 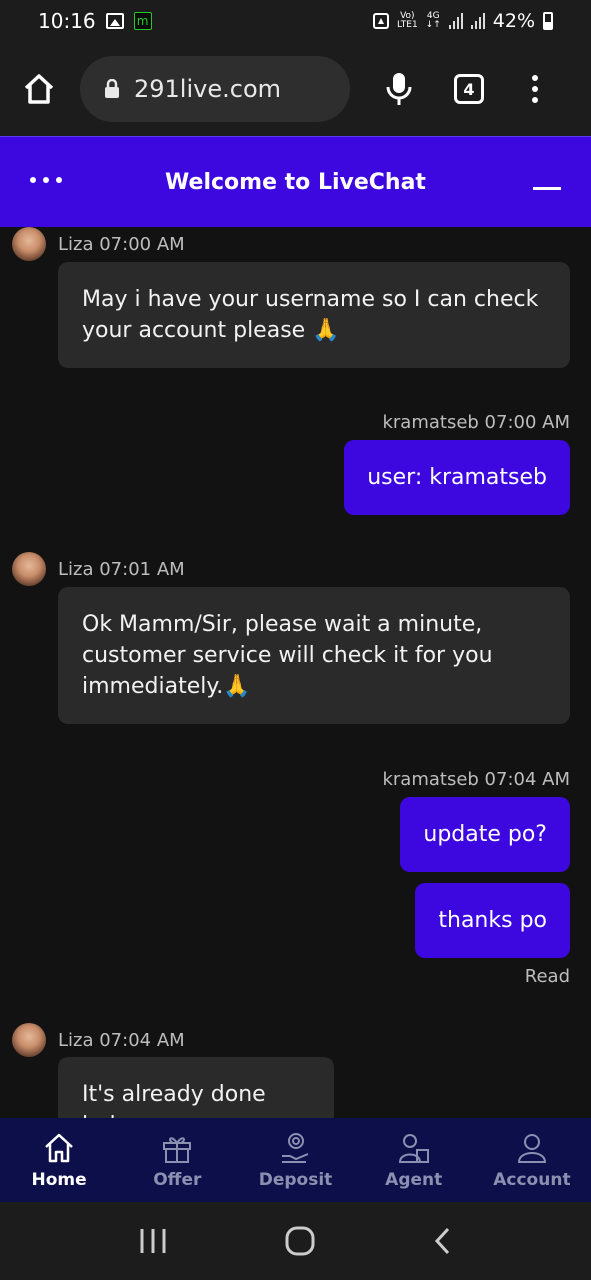 What do you see at coordinates (547, 188) in the screenshot?
I see `minimize-icon` at bounding box center [547, 188].